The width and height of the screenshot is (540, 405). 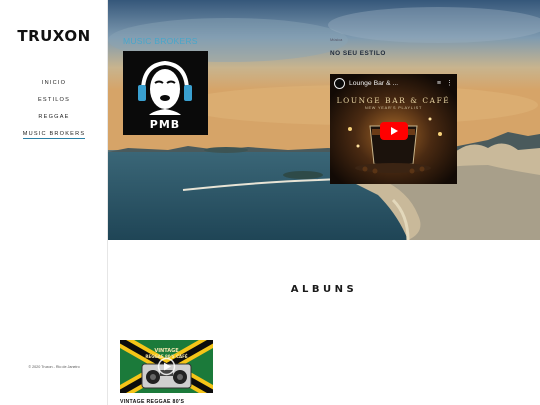 I want to click on albums-heading: ALBUNS, so click(x=324, y=289).